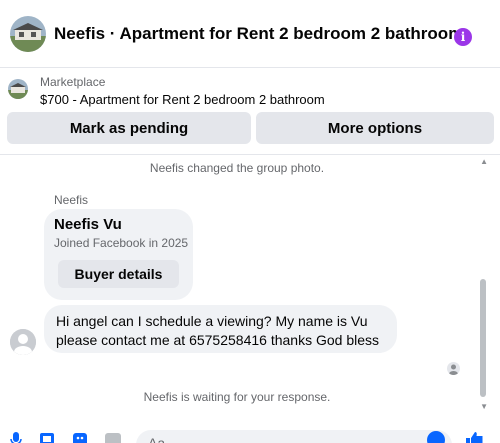 The image size is (500, 443). Describe the element at coordinates (474, 437) in the screenshot. I see `thumbs-up-icon` at that location.